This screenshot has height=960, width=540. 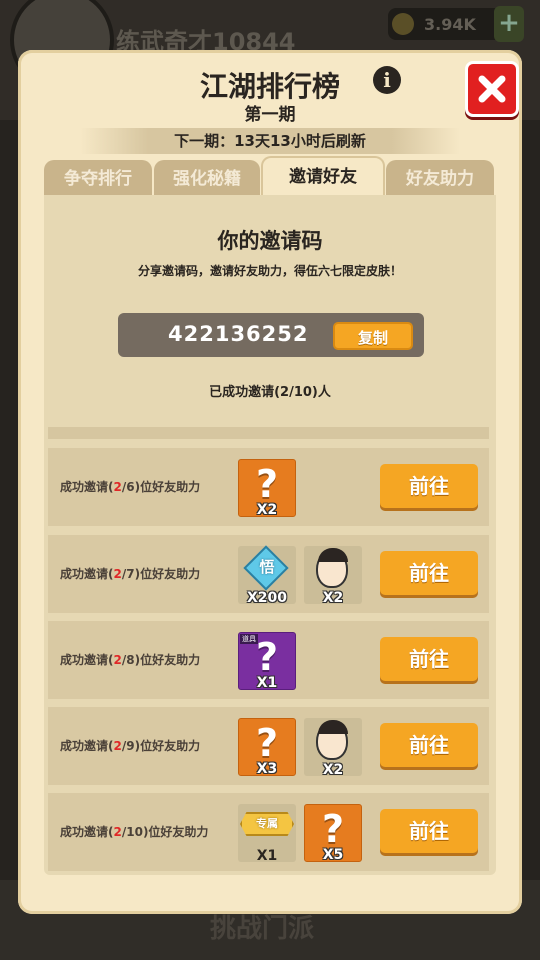 I want to click on exclusive-badge-icon: 专属 X1, so click(x=267, y=834).